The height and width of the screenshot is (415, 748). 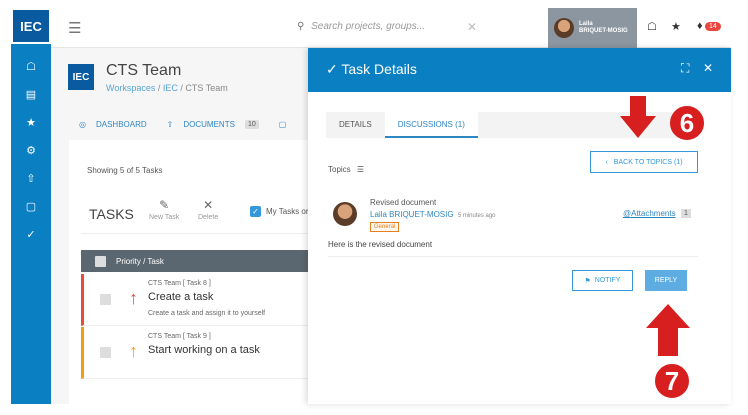 What do you see at coordinates (180, 297) in the screenshot?
I see `task-title: Create a task` at bounding box center [180, 297].